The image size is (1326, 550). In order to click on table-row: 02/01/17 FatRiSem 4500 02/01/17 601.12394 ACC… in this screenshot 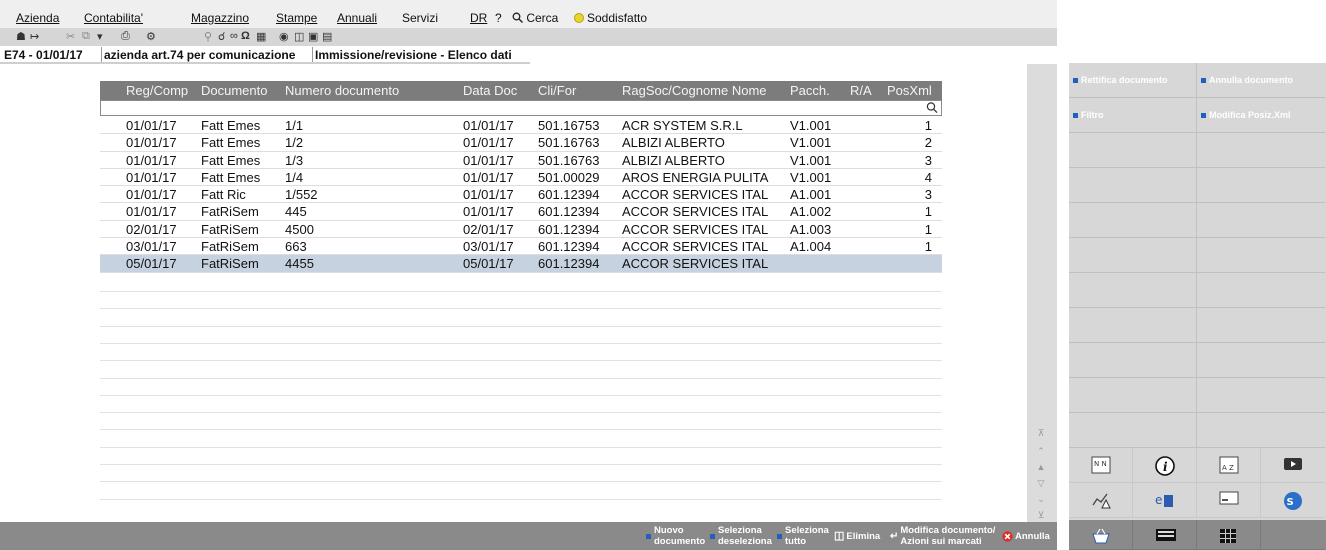, I will do `click(521, 230)`.